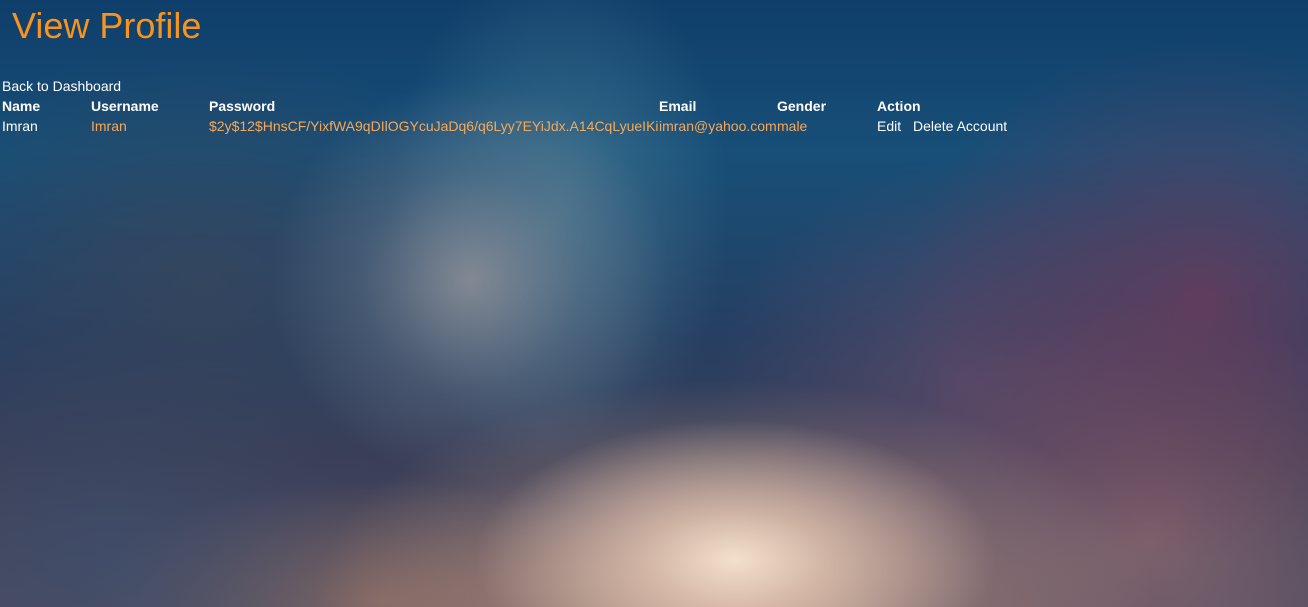 This screenshot has width=1308, height=607. I want to click on edit-link: Edit, so click(889, 126).